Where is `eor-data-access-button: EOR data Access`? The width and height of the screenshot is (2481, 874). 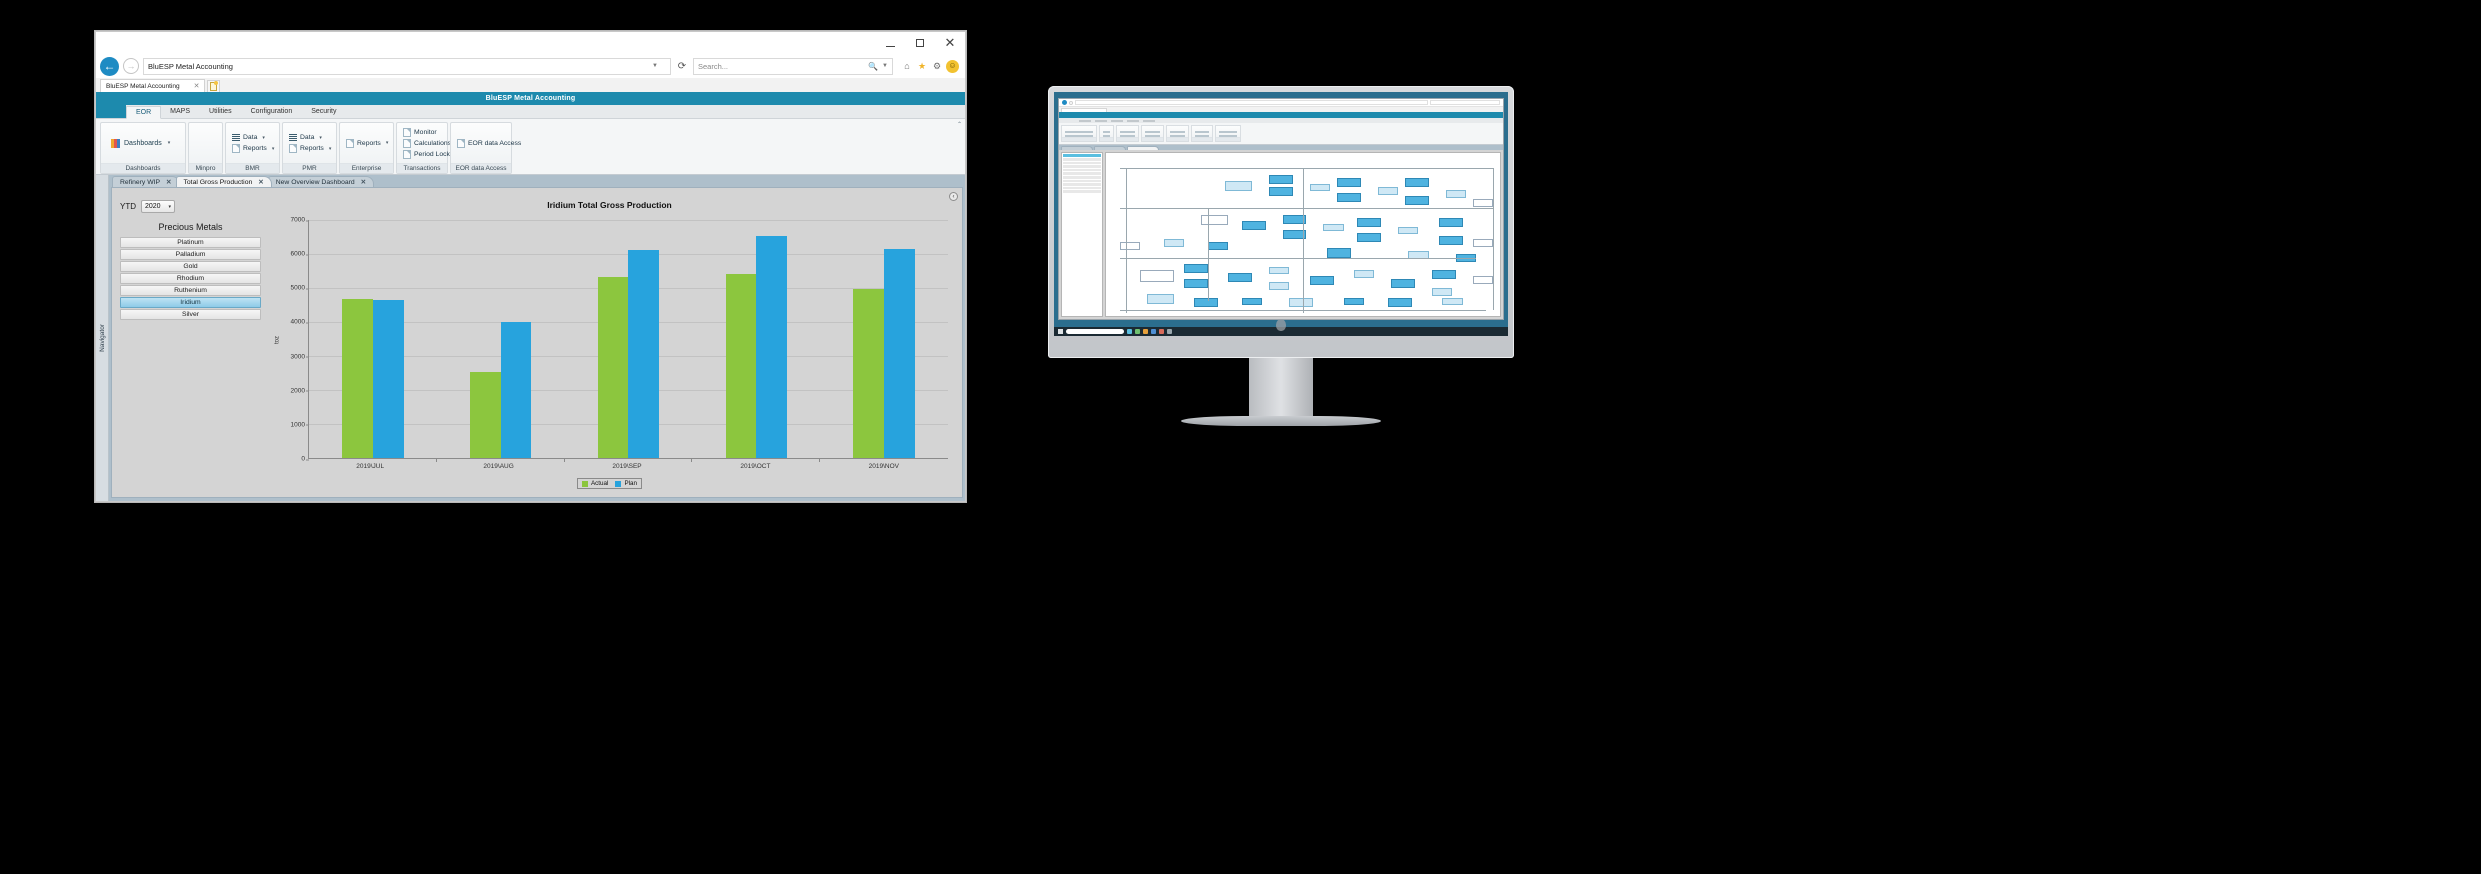 eor-data-access-button: EOR data Access is located at coordinates (489, 143).